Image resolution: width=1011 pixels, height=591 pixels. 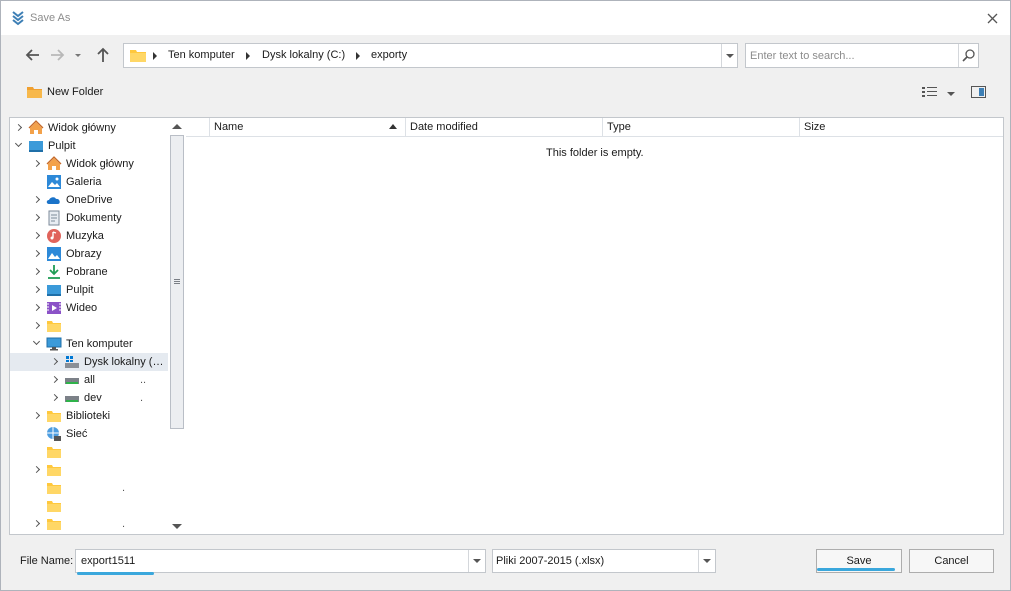 What do you see at coordinates (143, 380) in the screenshot?
I see `tree-item-extra: ..` at bounding box center [143, 380].